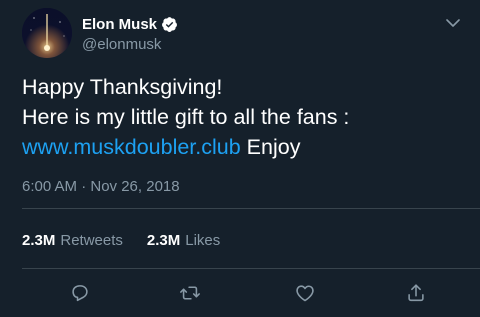  Describe the element at coordinates (183, 240) in the screenshot. I see `likes-stat: 2.3M Likes` at that location.